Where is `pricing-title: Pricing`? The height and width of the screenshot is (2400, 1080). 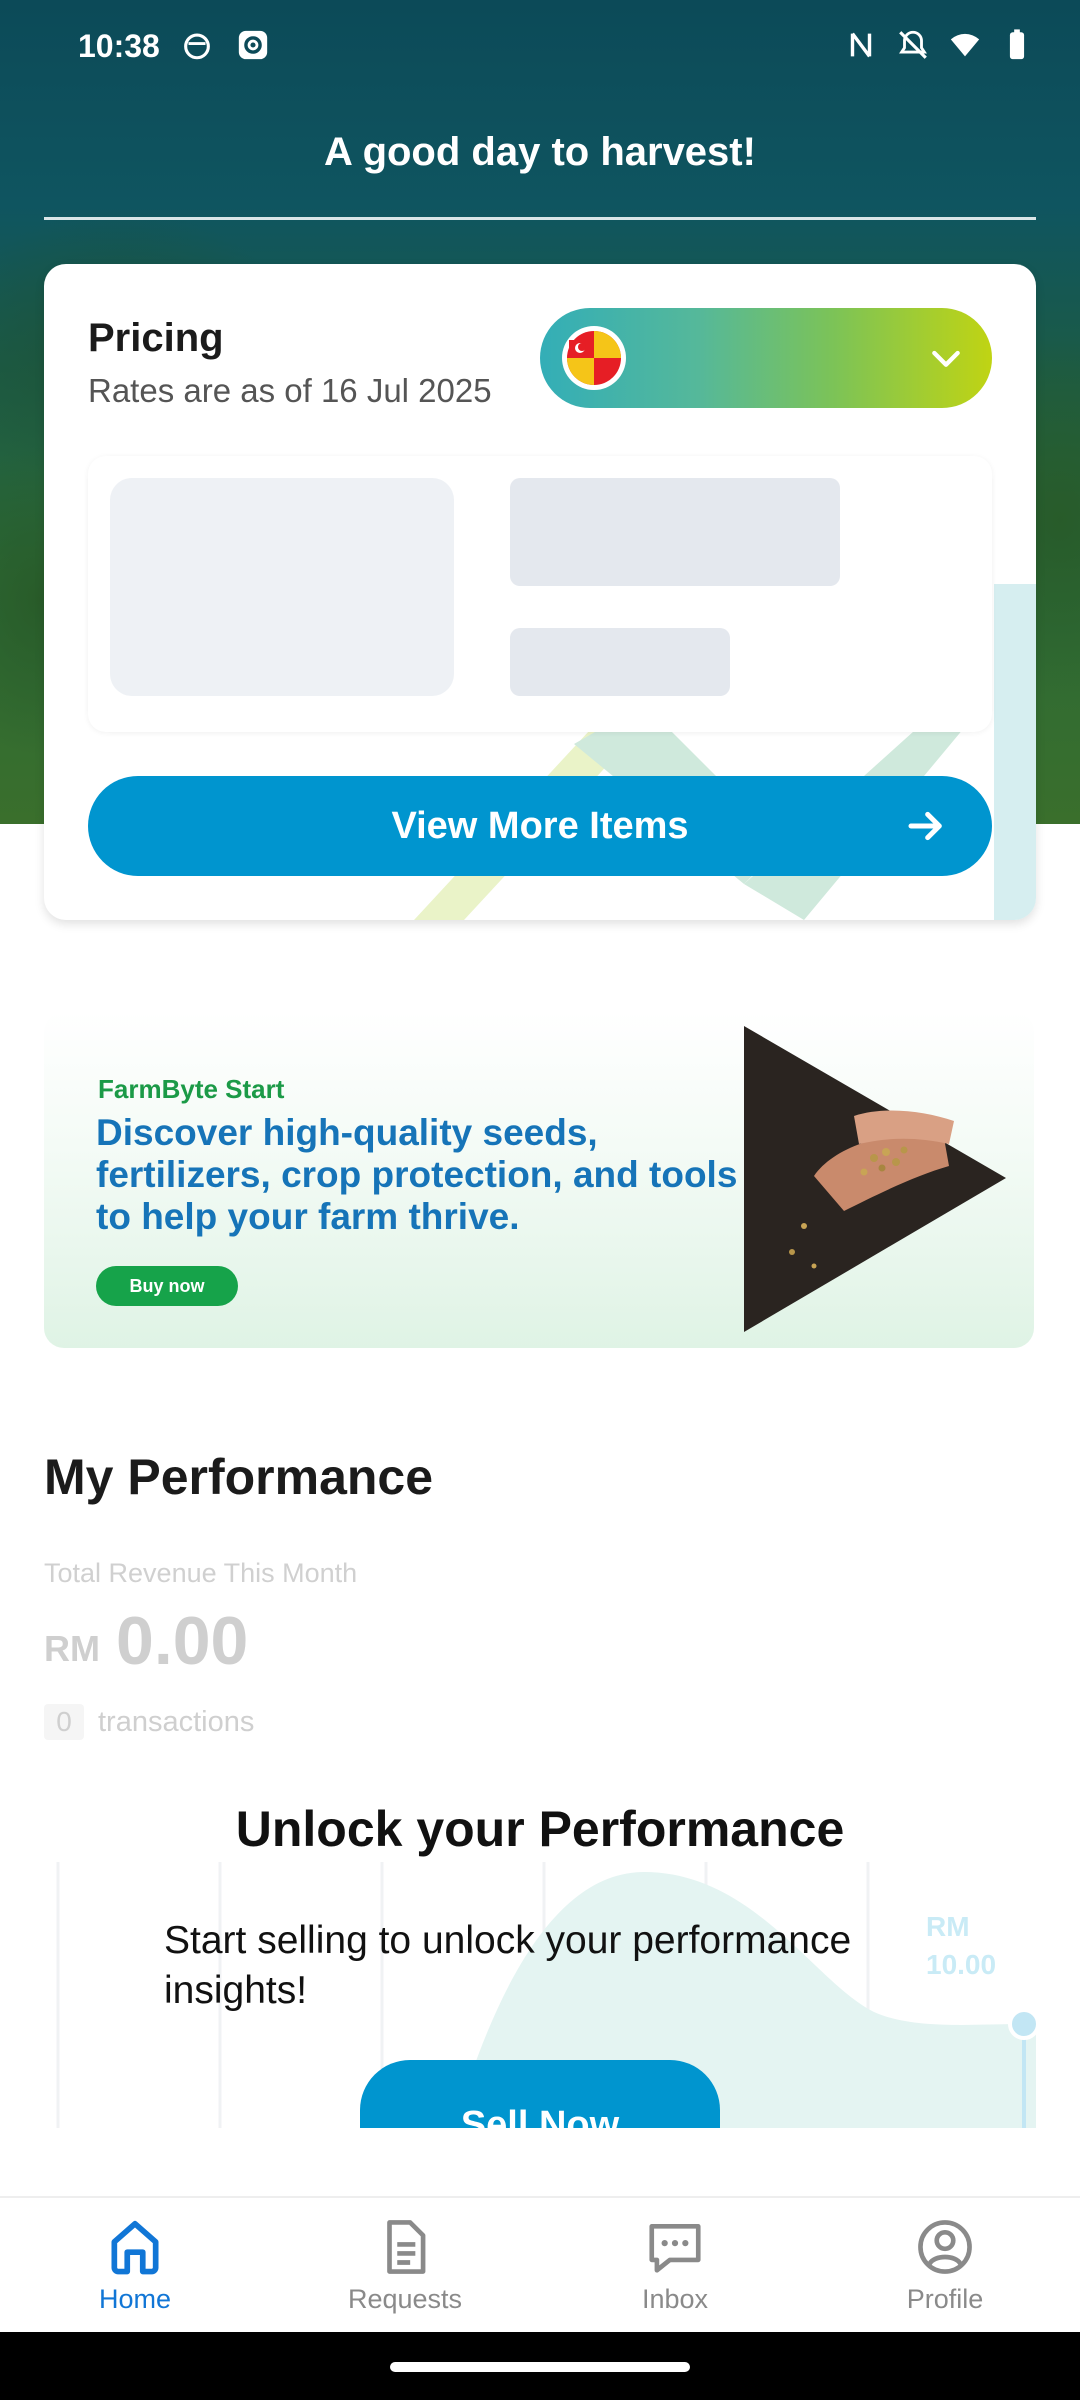 pricing-title: Pricing is located at coordinates (156, 338).